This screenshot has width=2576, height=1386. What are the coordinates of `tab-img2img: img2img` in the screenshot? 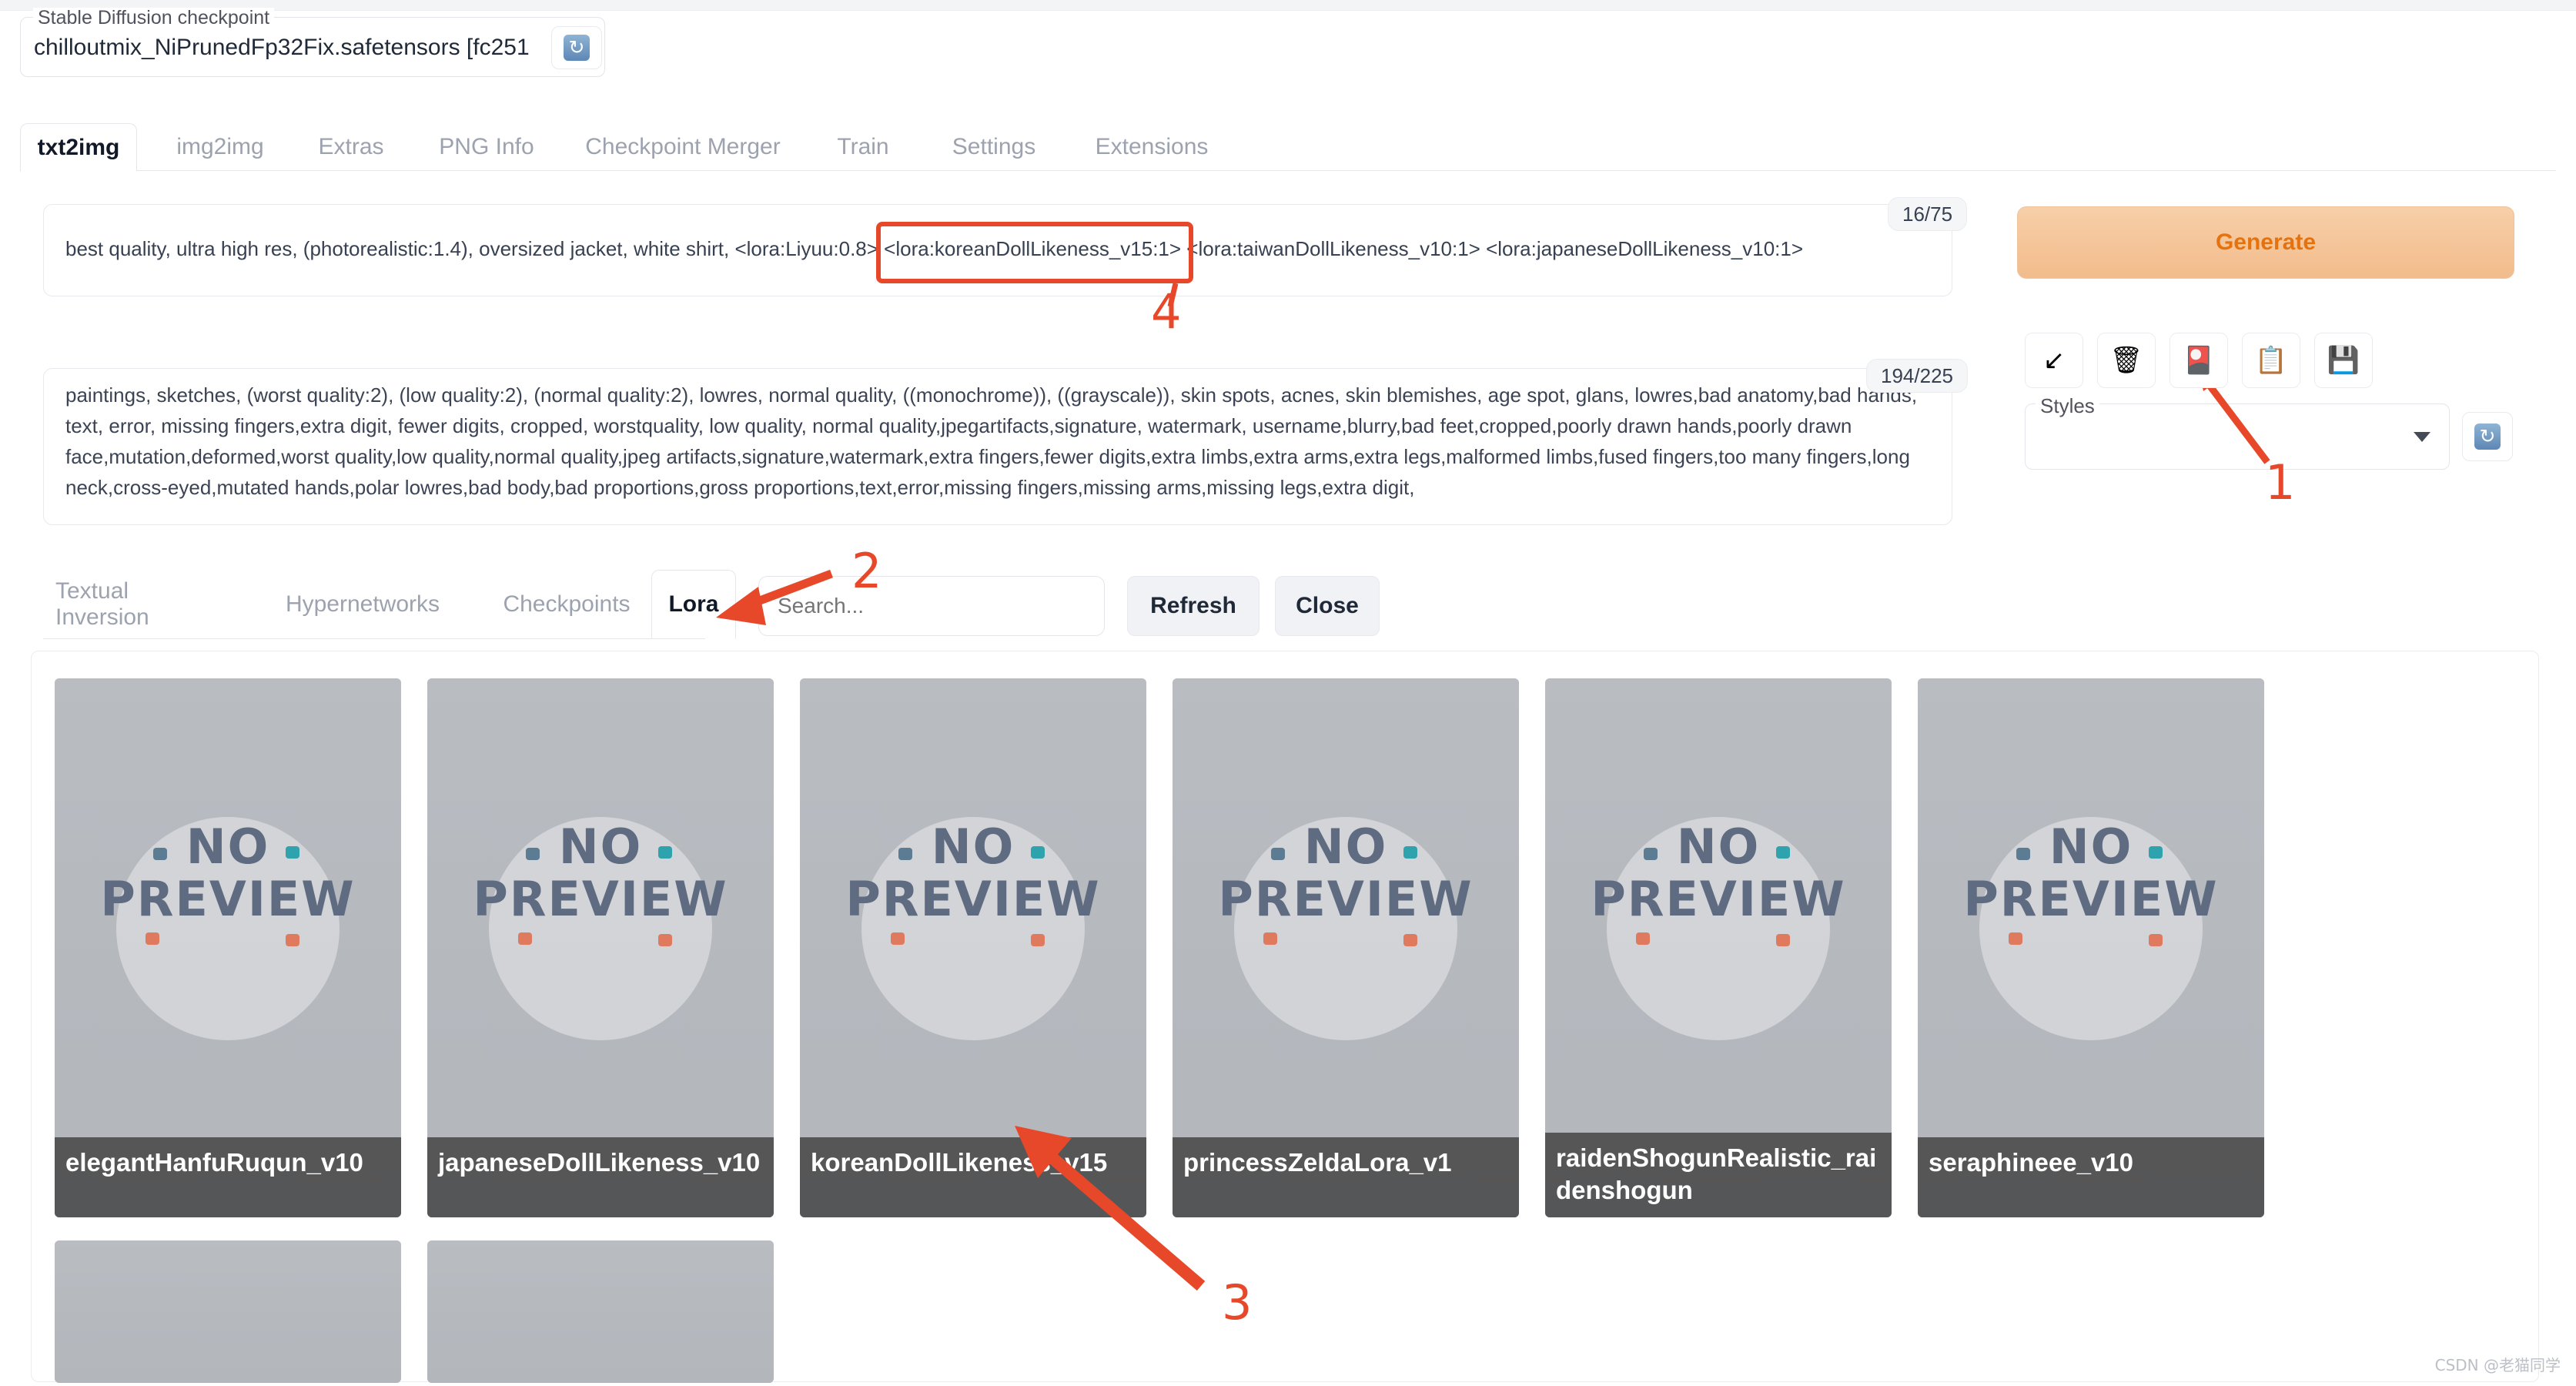 It's located at (221, 147).